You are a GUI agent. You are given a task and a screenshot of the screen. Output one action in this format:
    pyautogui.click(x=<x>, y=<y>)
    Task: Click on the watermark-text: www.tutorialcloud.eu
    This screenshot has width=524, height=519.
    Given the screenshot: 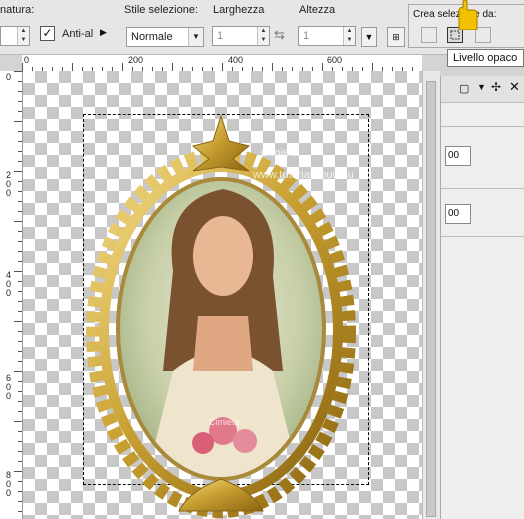 What is the action you would take?
    pyautogui.click(x=303, y=175)
    